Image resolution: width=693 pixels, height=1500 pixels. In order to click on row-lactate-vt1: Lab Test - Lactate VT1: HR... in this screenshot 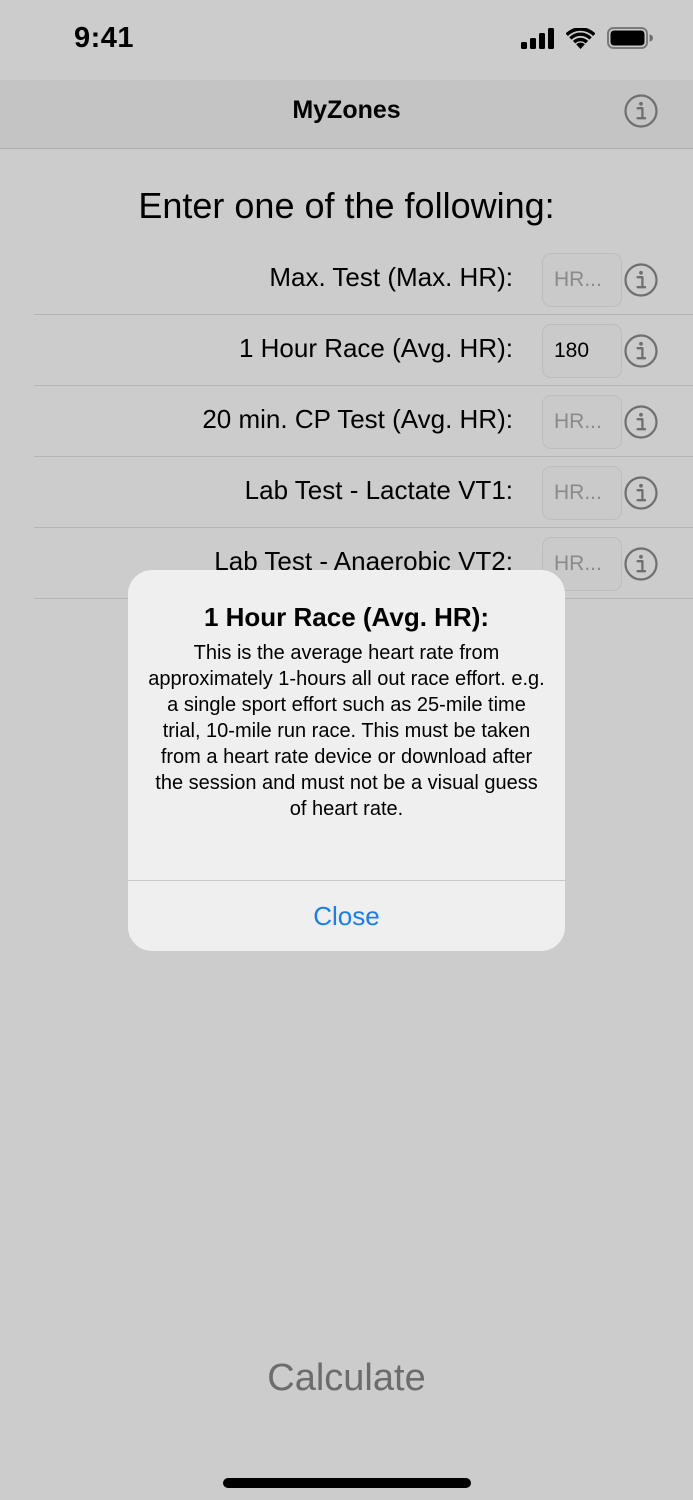, I will do `click(363, 492)`.